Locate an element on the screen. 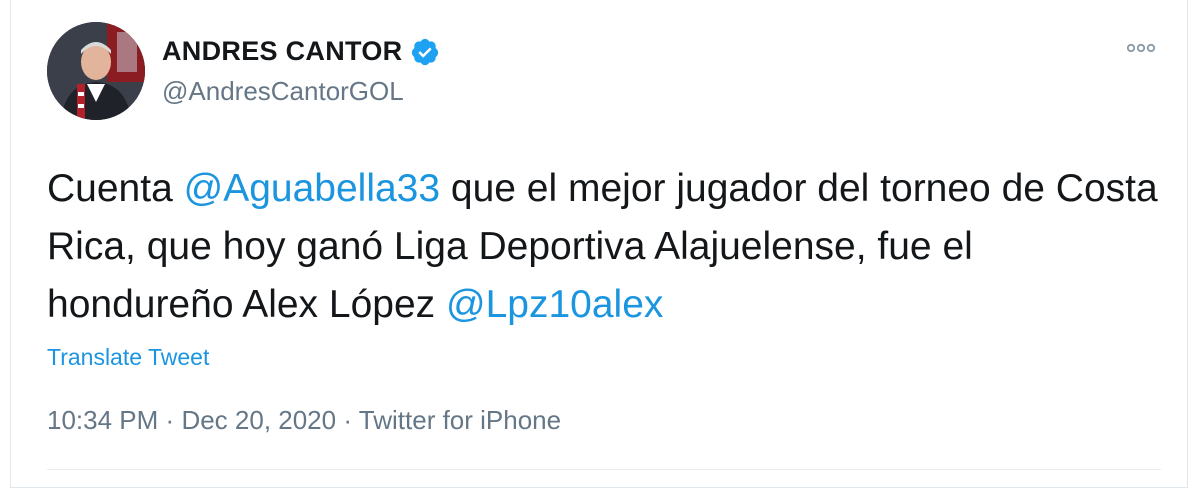 This screenshot has width=1200, height=490. tweet-date: Dec 20, 2020 is located at coordinates (258, 420).